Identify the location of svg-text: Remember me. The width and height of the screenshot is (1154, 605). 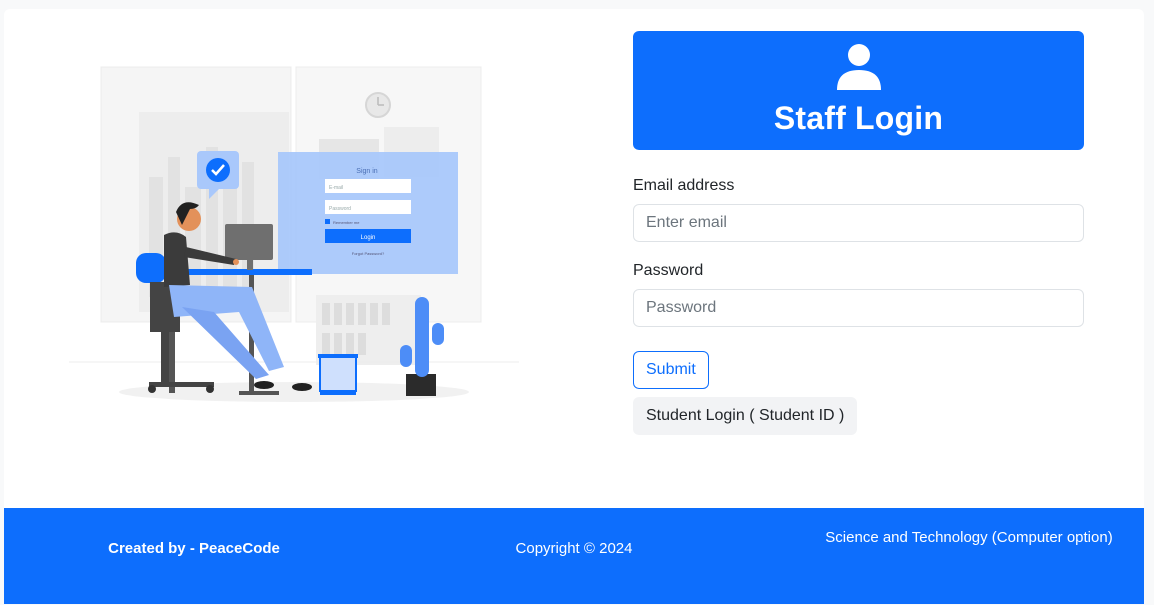
(346, 222).